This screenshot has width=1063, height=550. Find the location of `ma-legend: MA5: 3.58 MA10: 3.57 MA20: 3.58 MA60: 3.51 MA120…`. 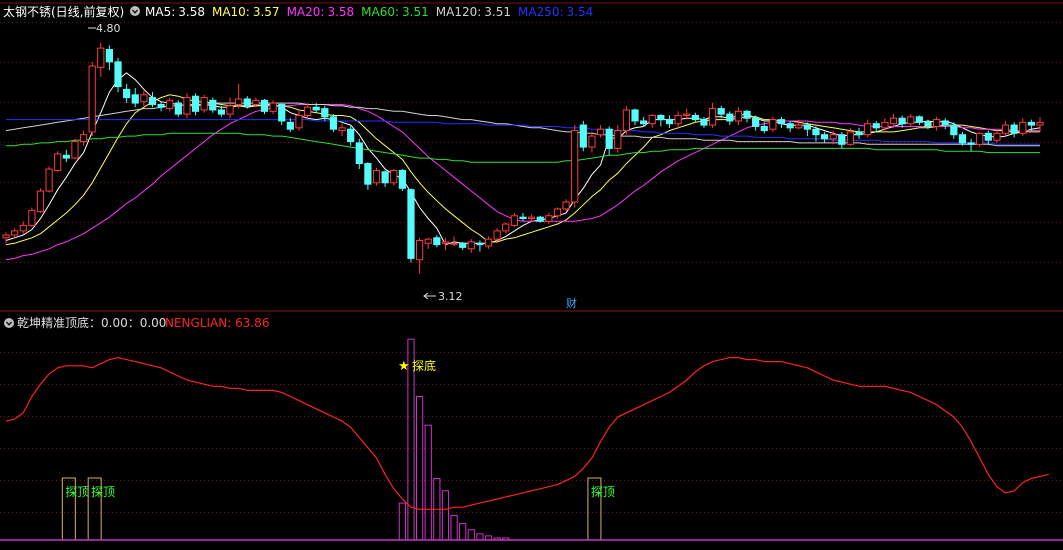

ma-legend: MA5: 3.58 MA10: 3.57 MA20: 3.58 MA60: 3.51 MA120… is located at coordinates (369, 12).